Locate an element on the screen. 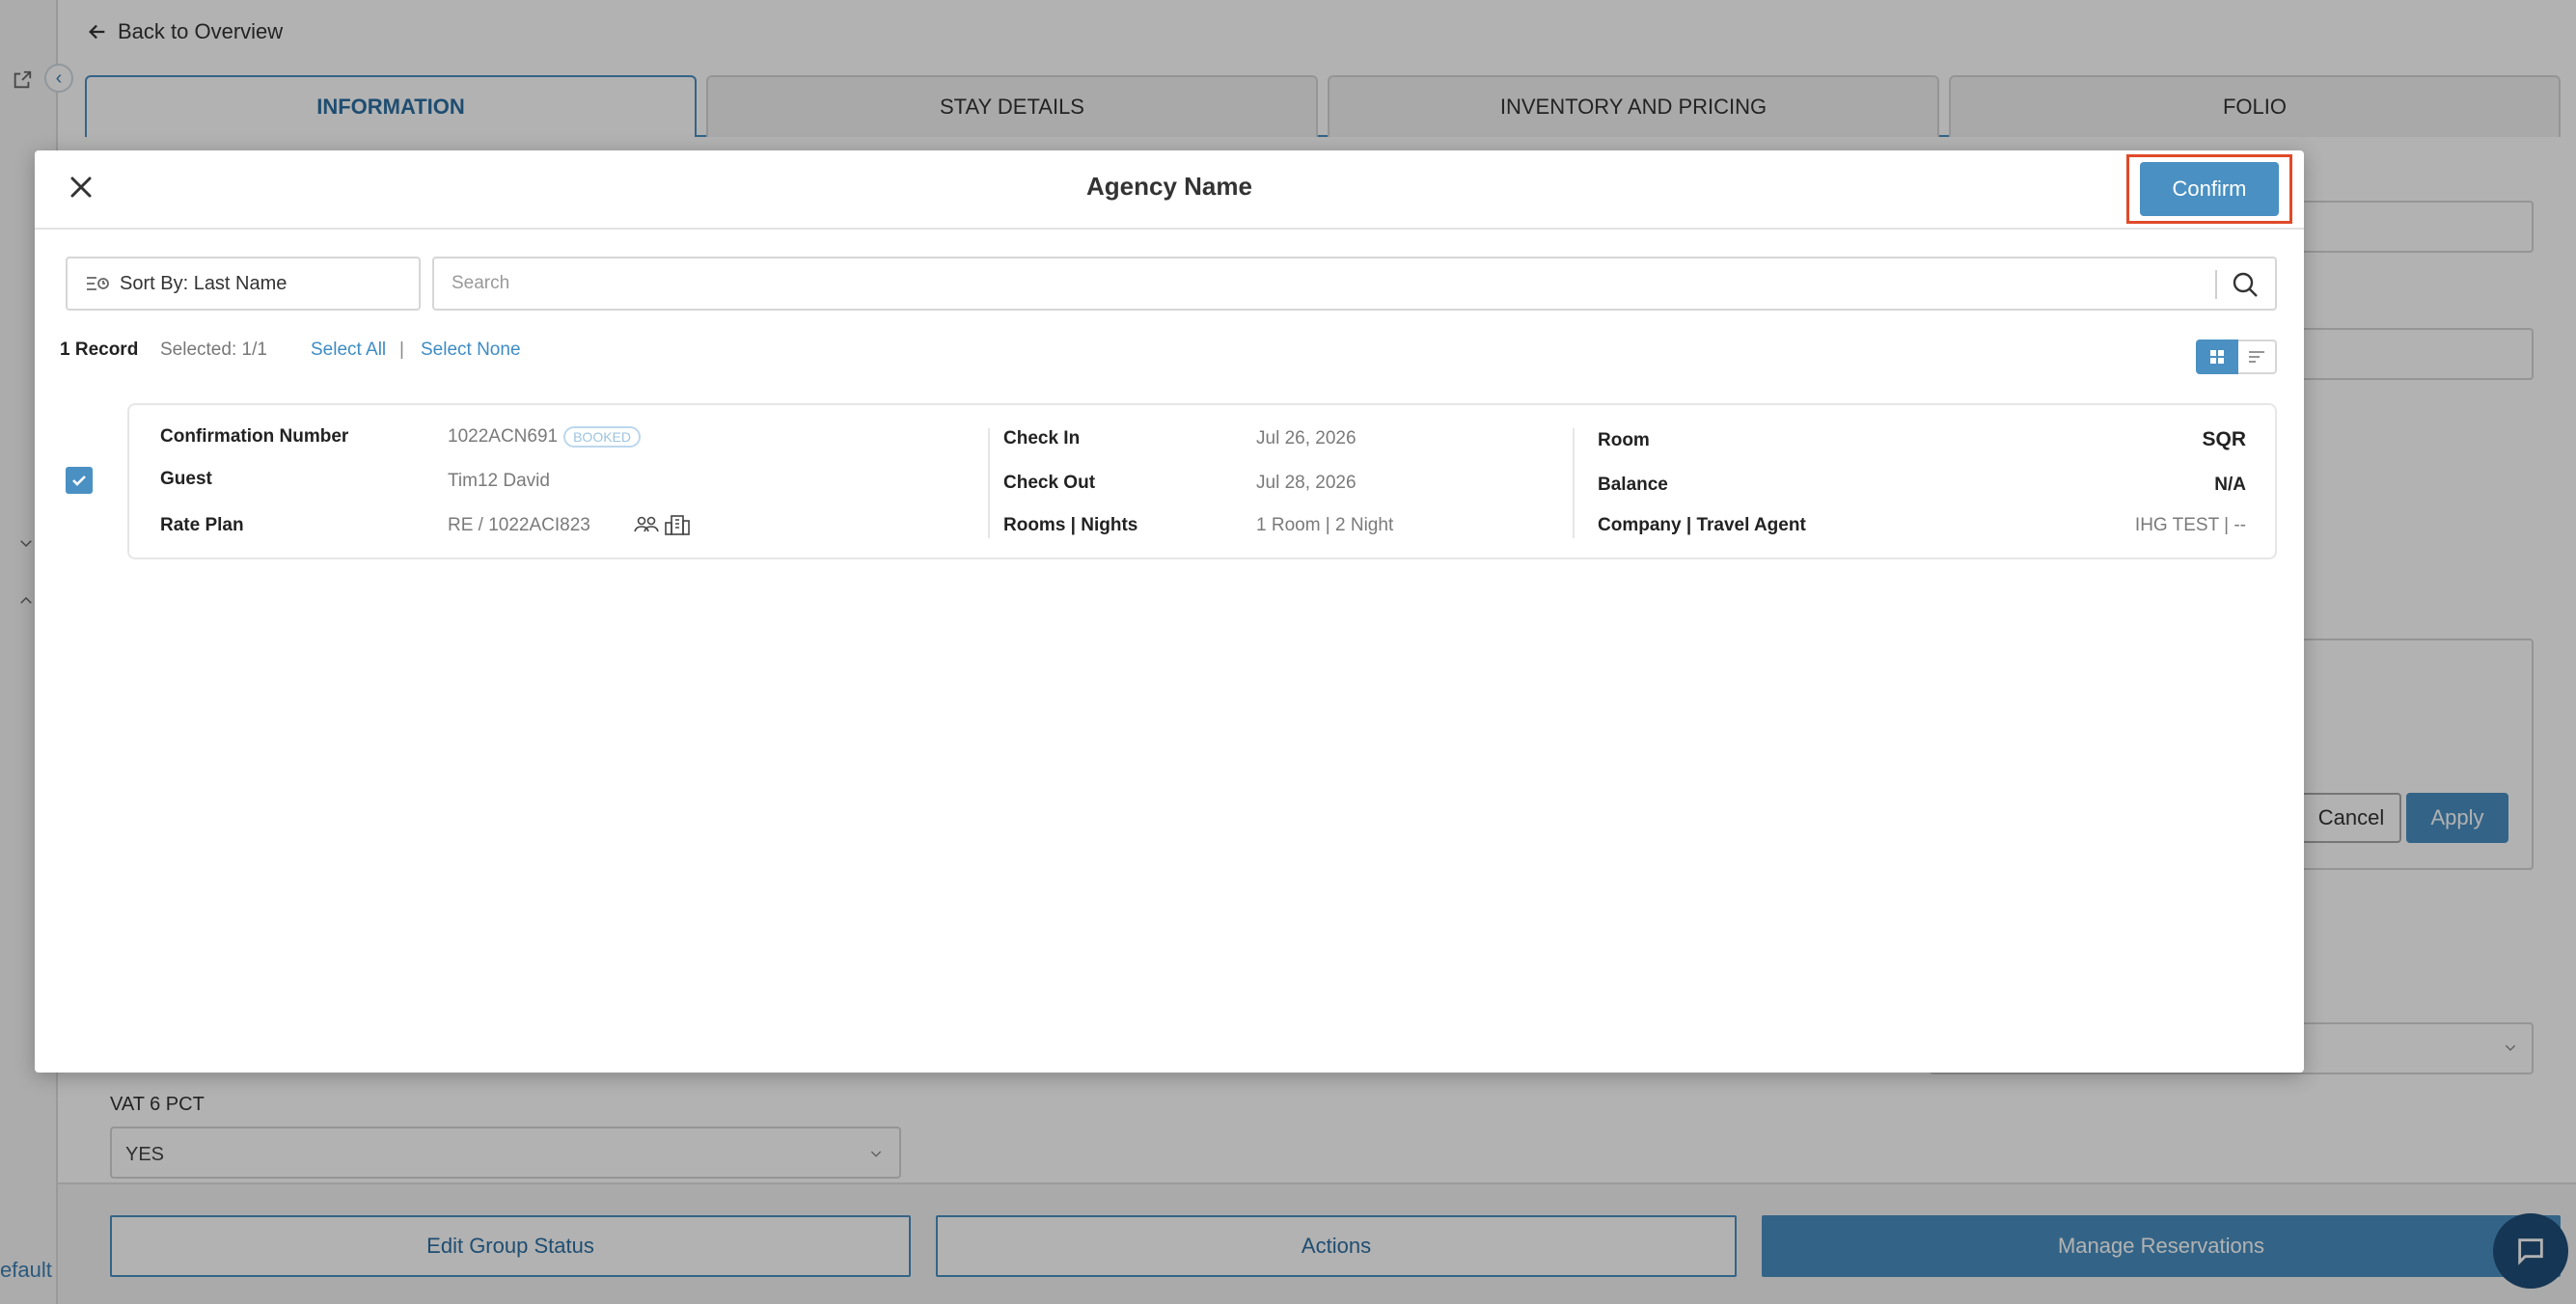 Image resolution: width=2576 pixels, height=1304 pixels. reservation-checkbox is located at coordinates (80, 480).